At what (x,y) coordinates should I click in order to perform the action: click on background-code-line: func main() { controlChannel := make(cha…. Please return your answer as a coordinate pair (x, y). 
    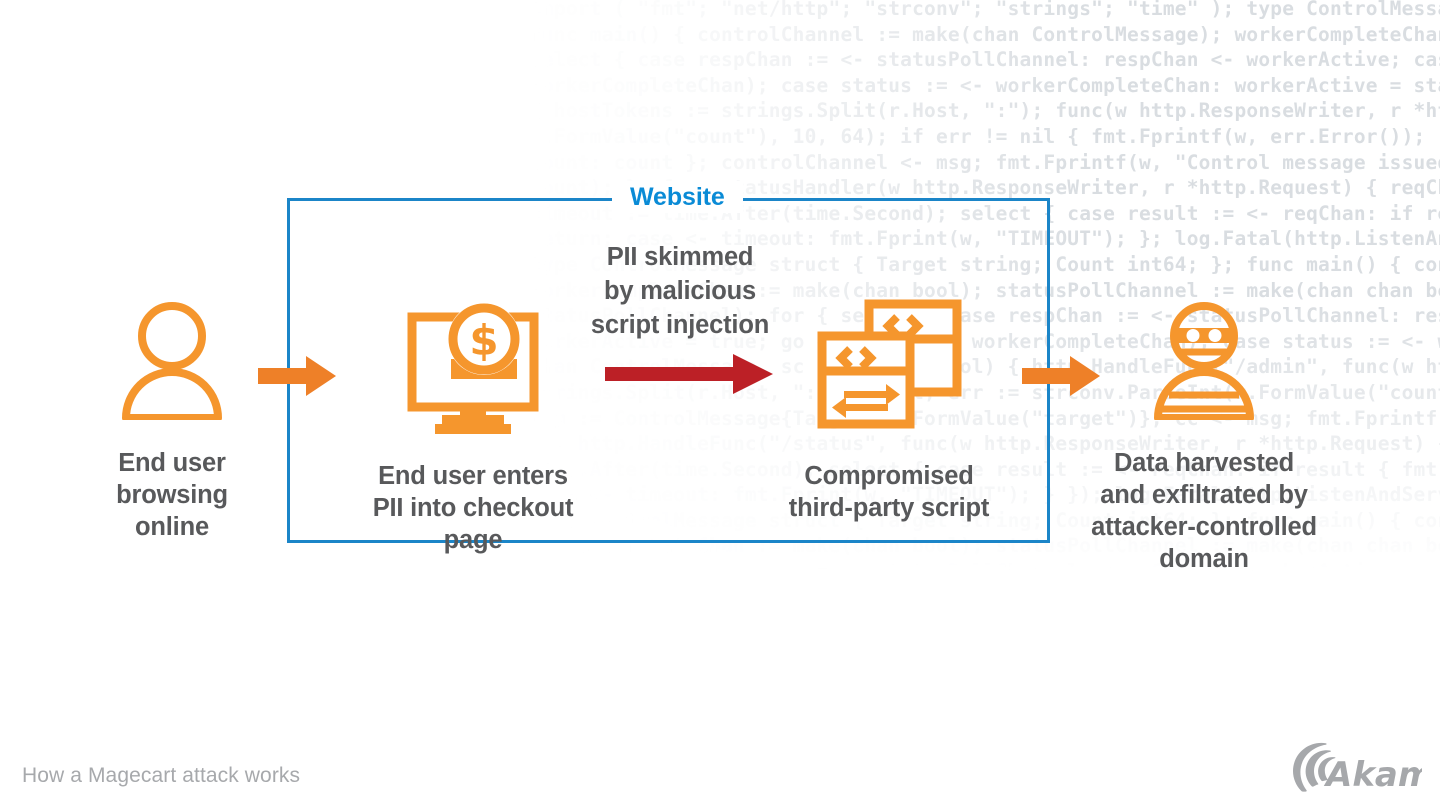
    Looking at the image, I should click on (985, 34).